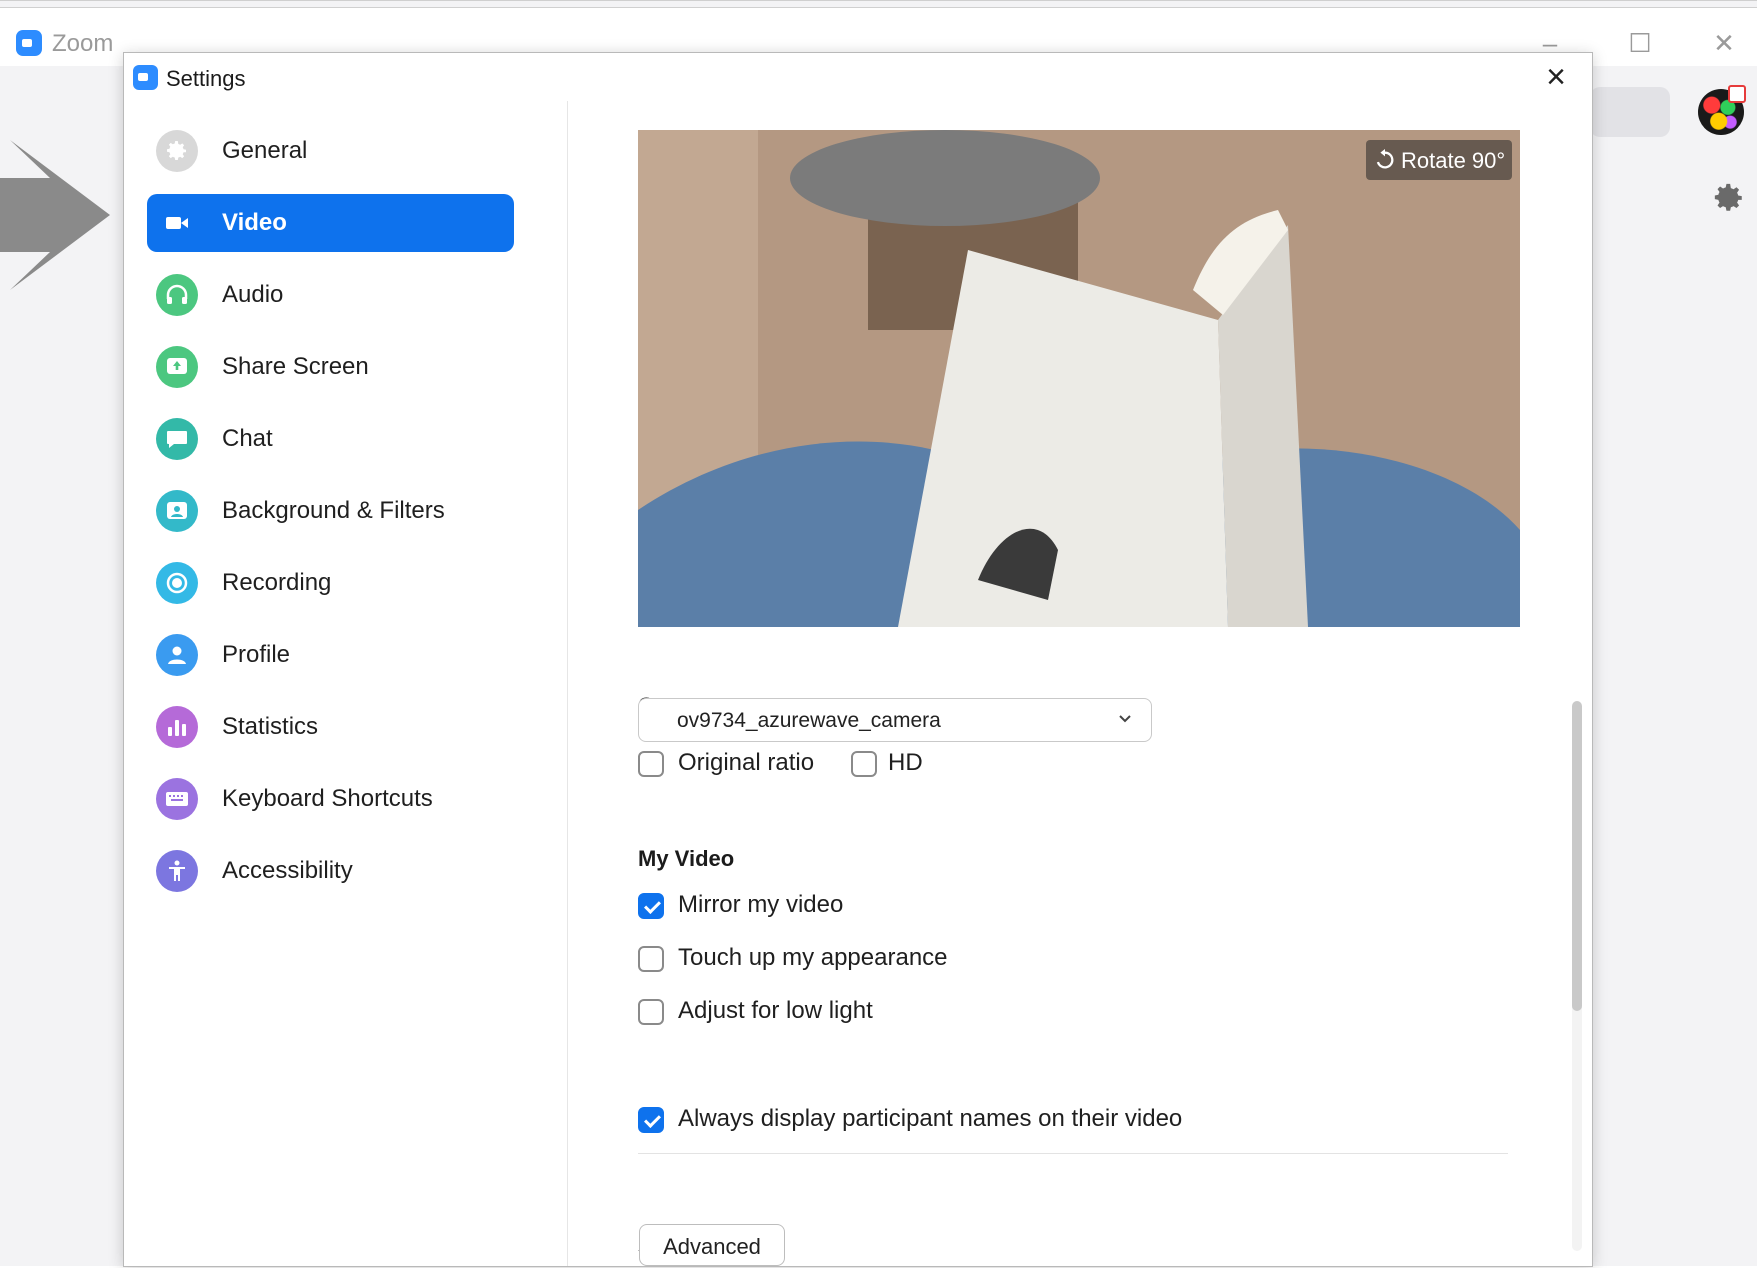 The width and height of the screenshot is (1757, 1268). What do you see at coordinates (330, 439) in the screenshot?
I see `sidebar-item-chat: Chat` at bounding box center [330, 439].